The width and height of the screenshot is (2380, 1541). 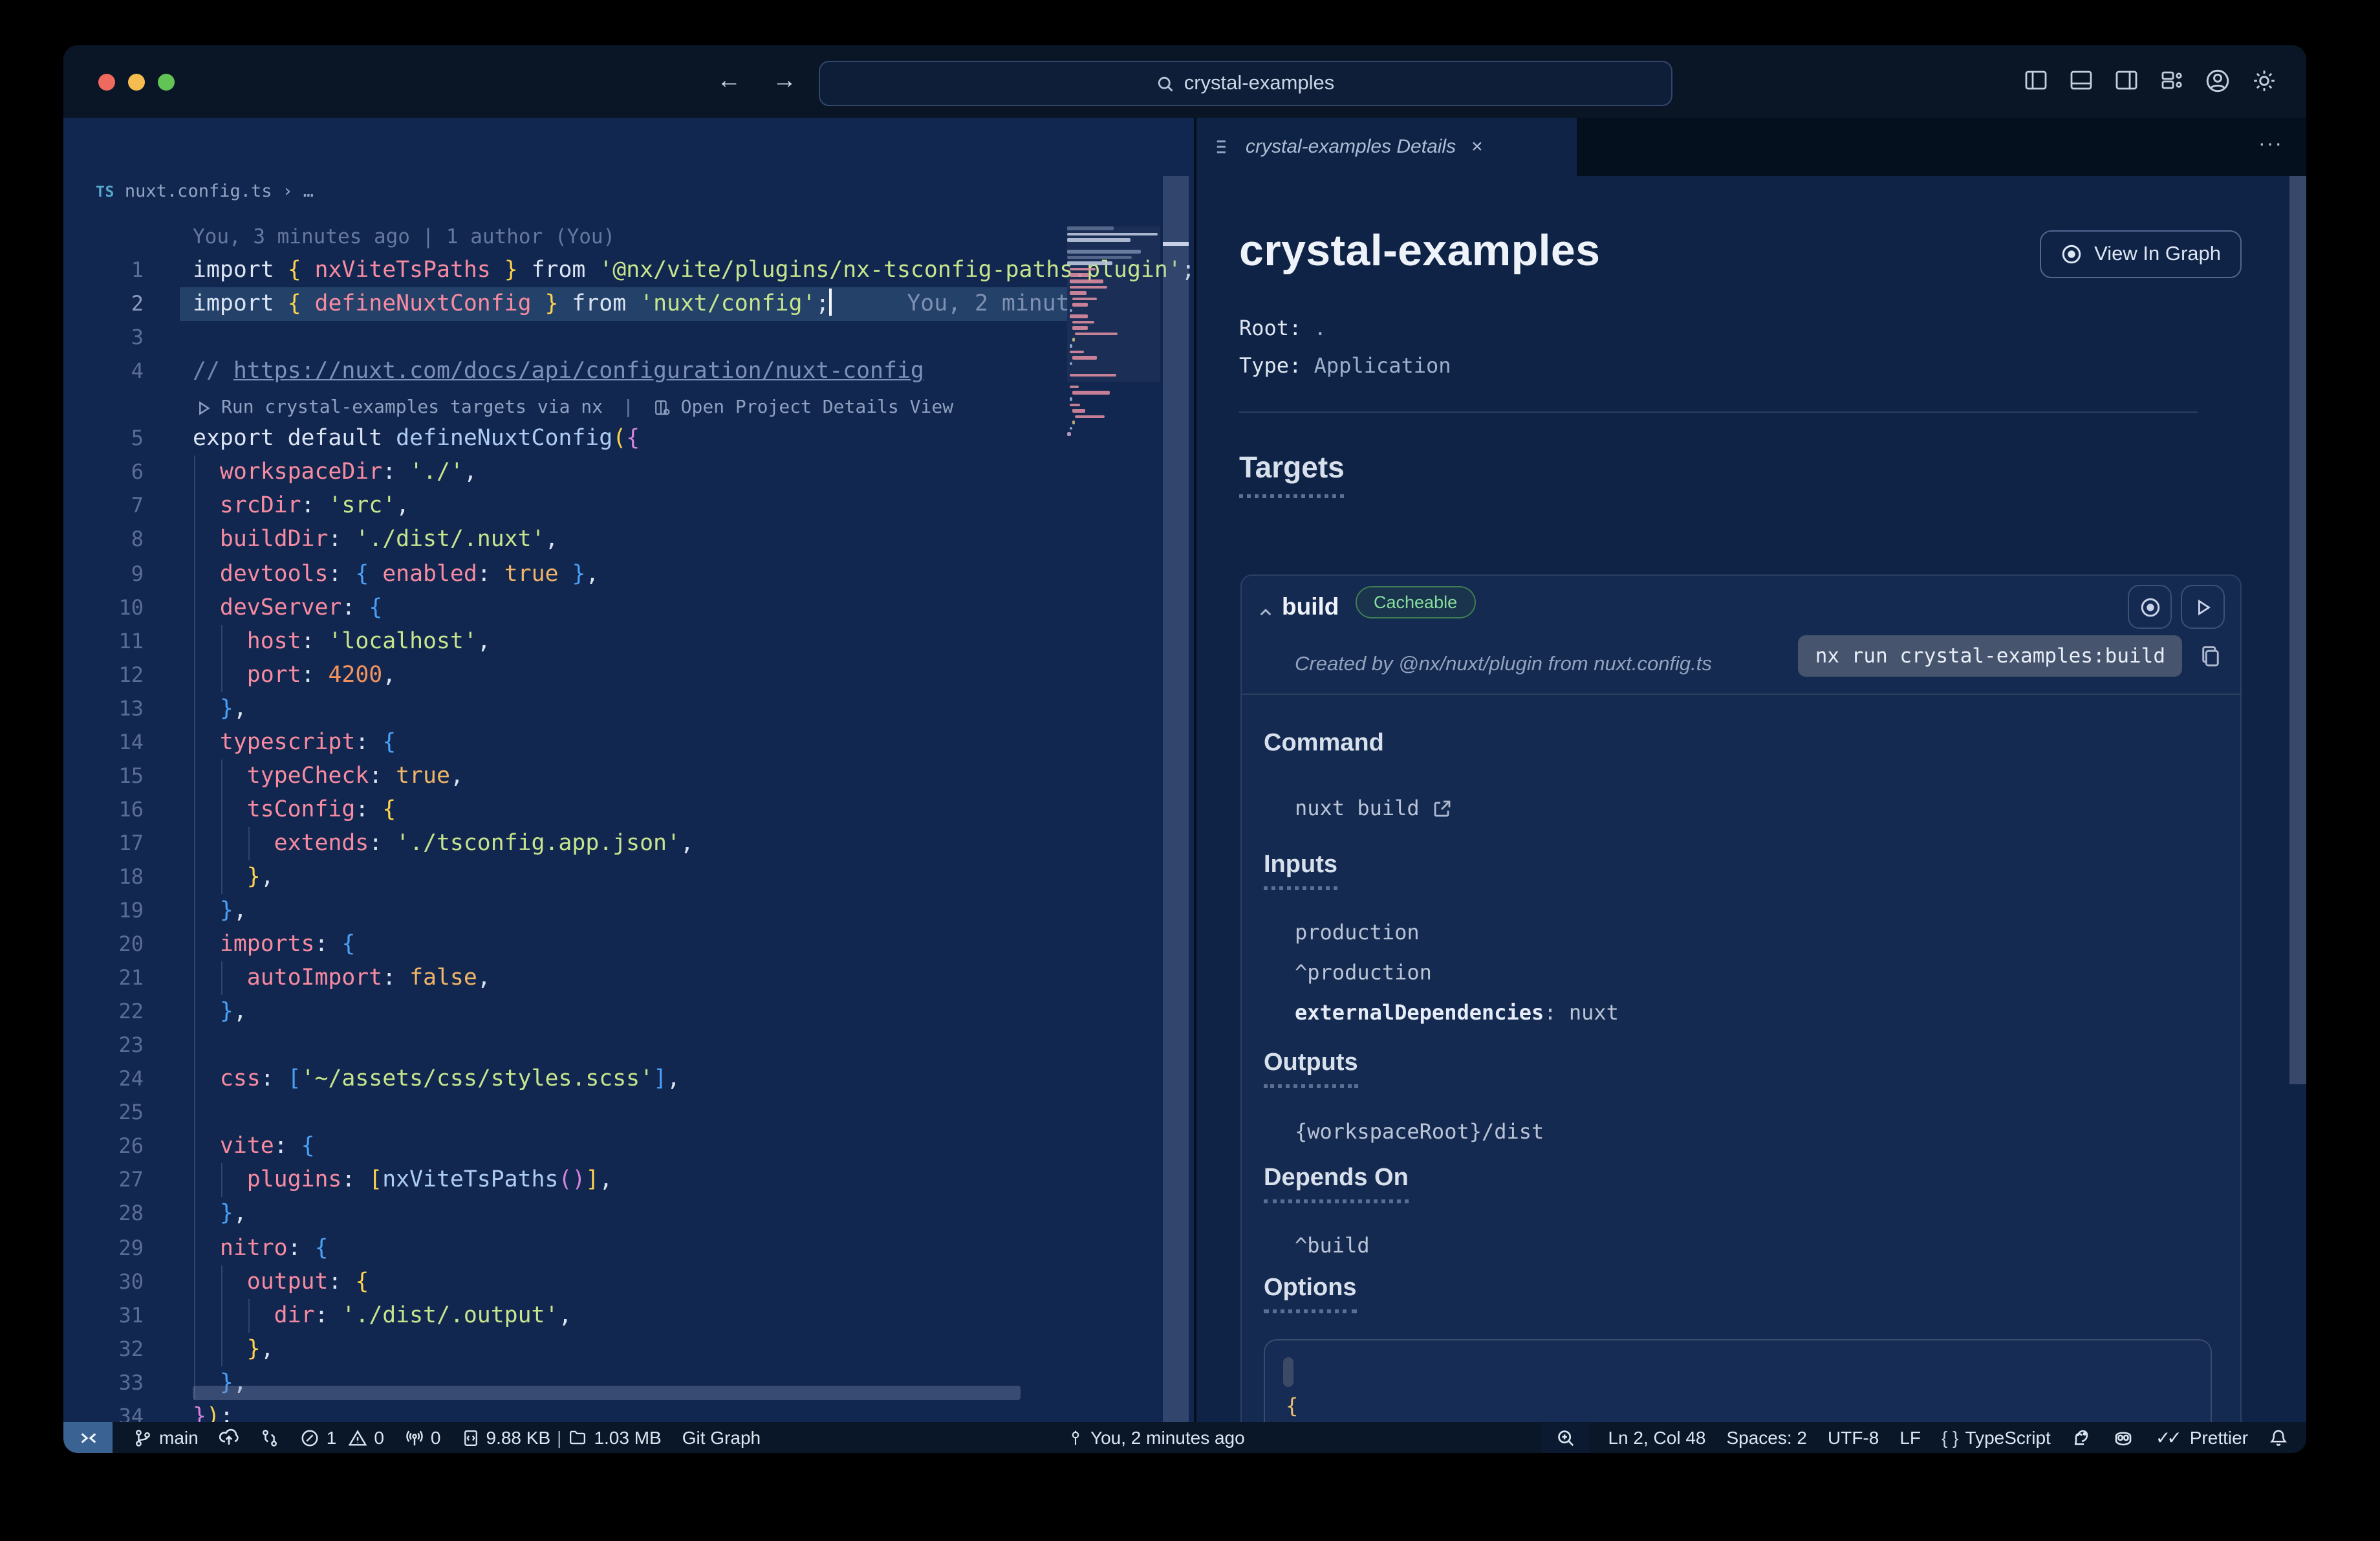 I want to click on options-code-editor: { "cwd": "." }, so click(x=1738, y=1380).